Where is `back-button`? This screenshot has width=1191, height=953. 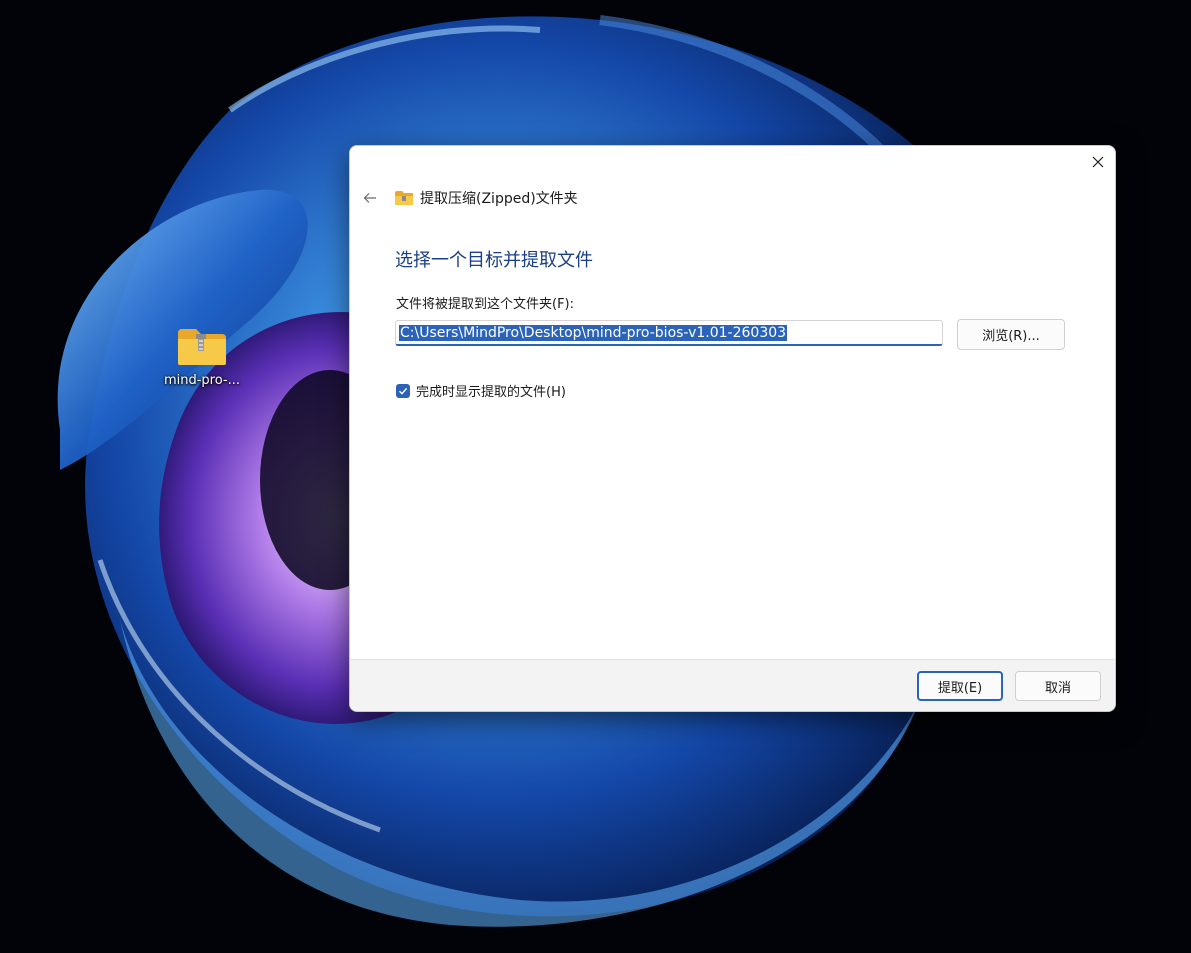 back-button is located at coordinates (370, 198).